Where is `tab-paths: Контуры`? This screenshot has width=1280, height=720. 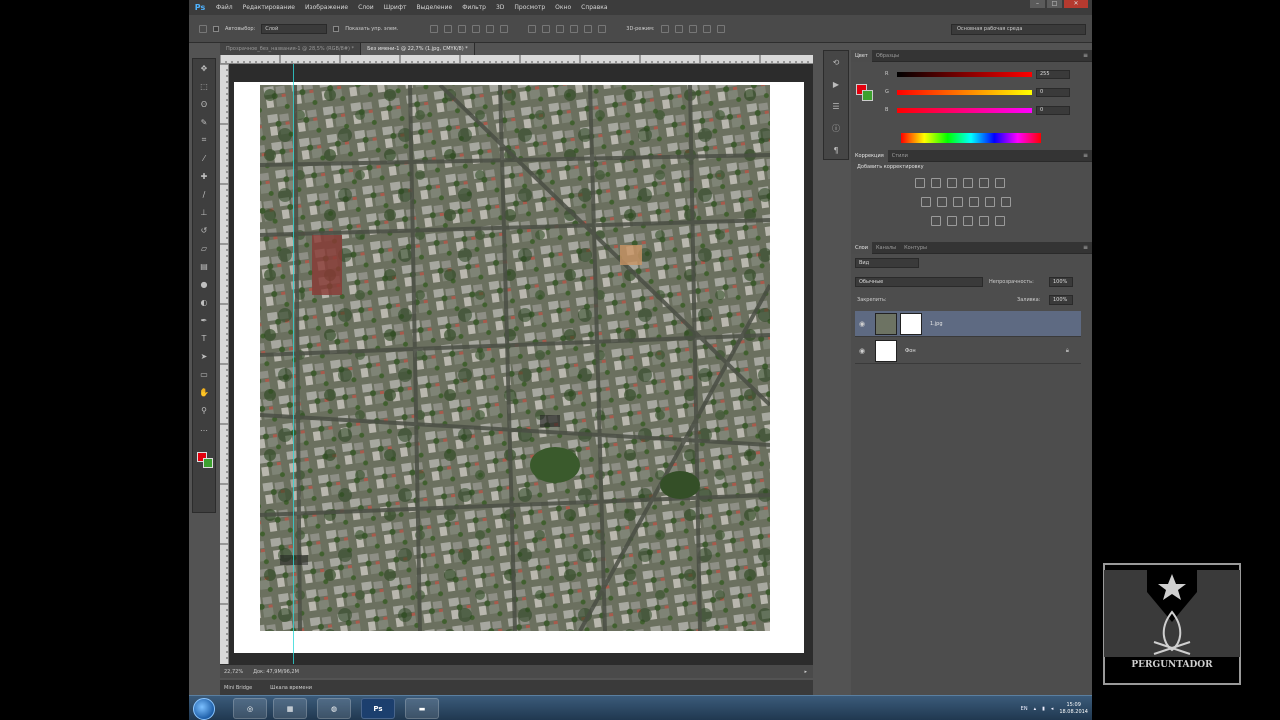
tab-paths: Контуры is located at coordinates (915, 248).